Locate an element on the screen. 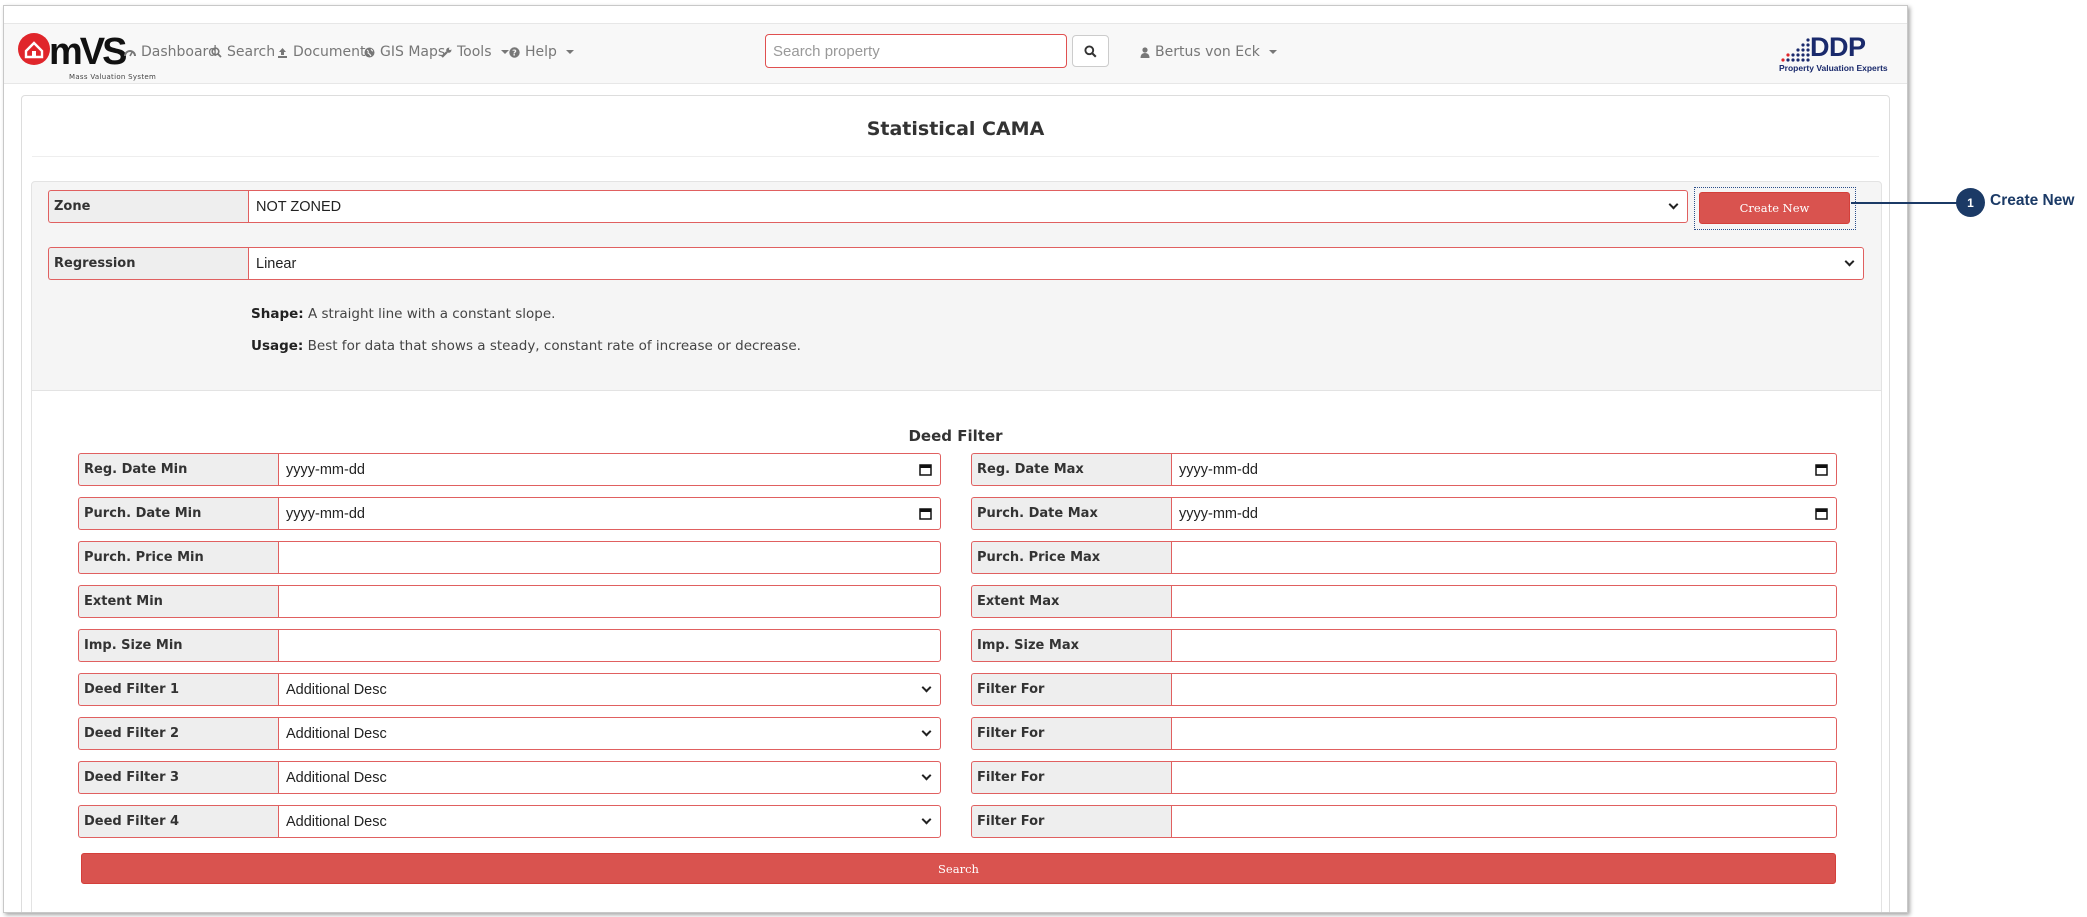 The width and height of the screenshot is (2087, 917). zone-label: Zone is located at coordinates (148, 206).